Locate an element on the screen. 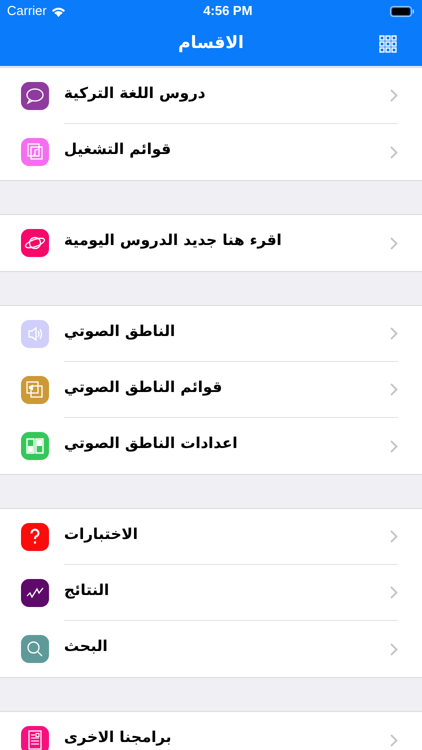 Image resolution: width=422 pixels, height=750 pixels. menu-row: البحث is located at coordinates (211, 649).